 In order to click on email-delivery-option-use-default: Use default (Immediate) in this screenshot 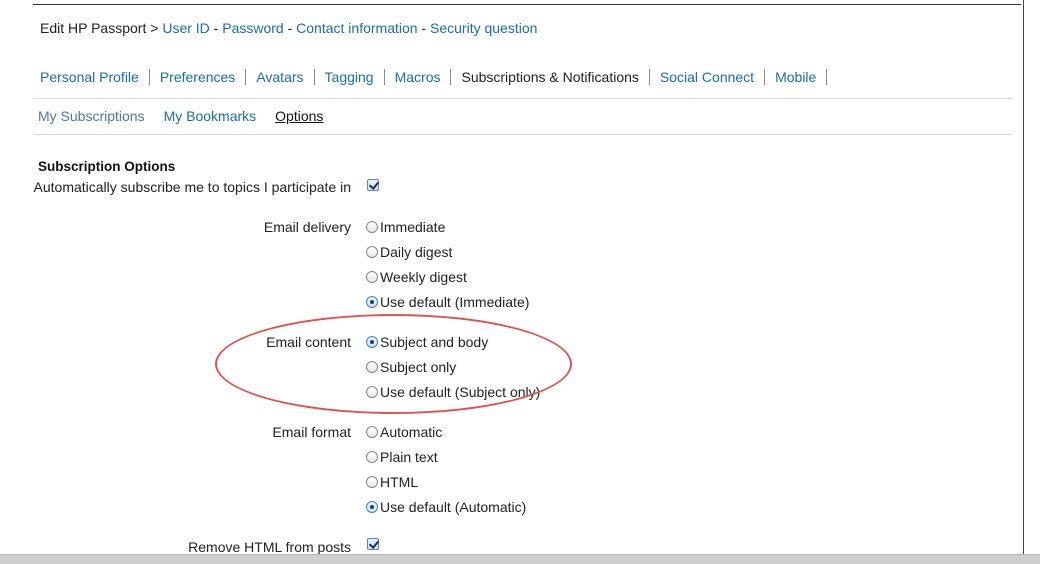, I will do `click(447, 302)`.